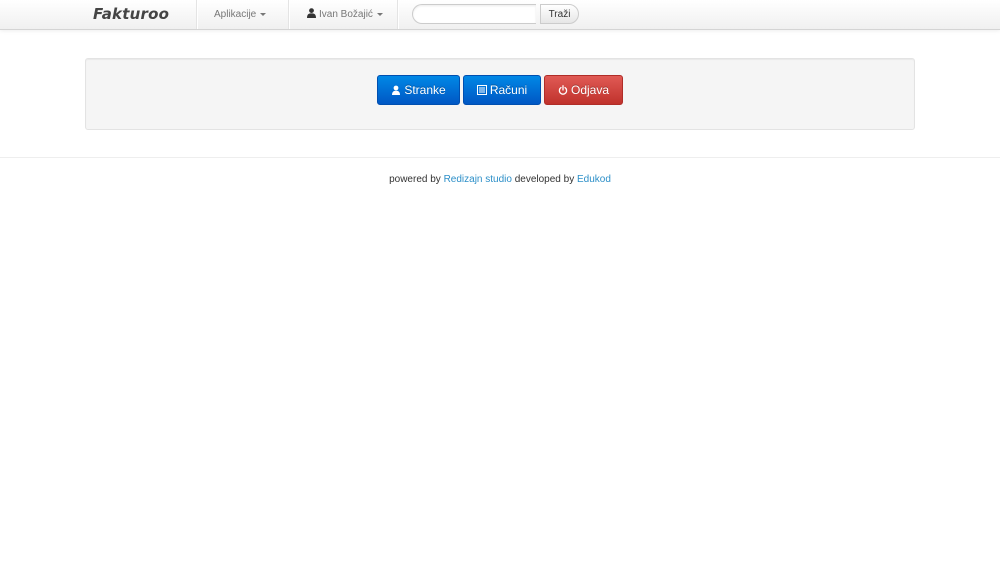 Image resolution: width=1000 pixels, height=563 pixels. What do you see at coordinates (559, 14) in the screenshot?
I see `search-button: Traži` at bounding box center [559, 14].